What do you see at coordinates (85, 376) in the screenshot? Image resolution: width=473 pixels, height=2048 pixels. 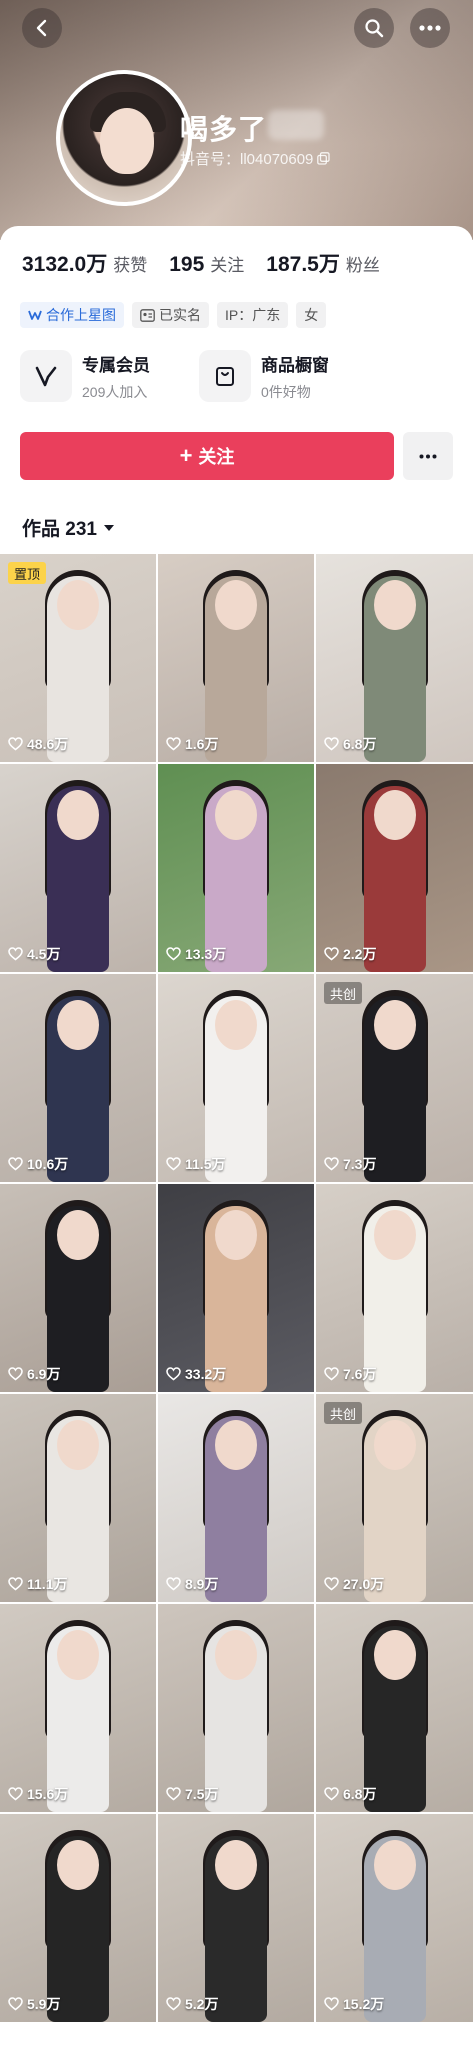 I see `vip-membership-entry: 专属会员 209人加入` at bounding box center [85, 376].